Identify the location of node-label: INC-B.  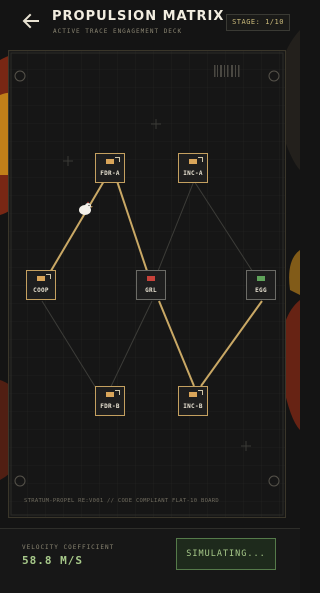
(193, 406).